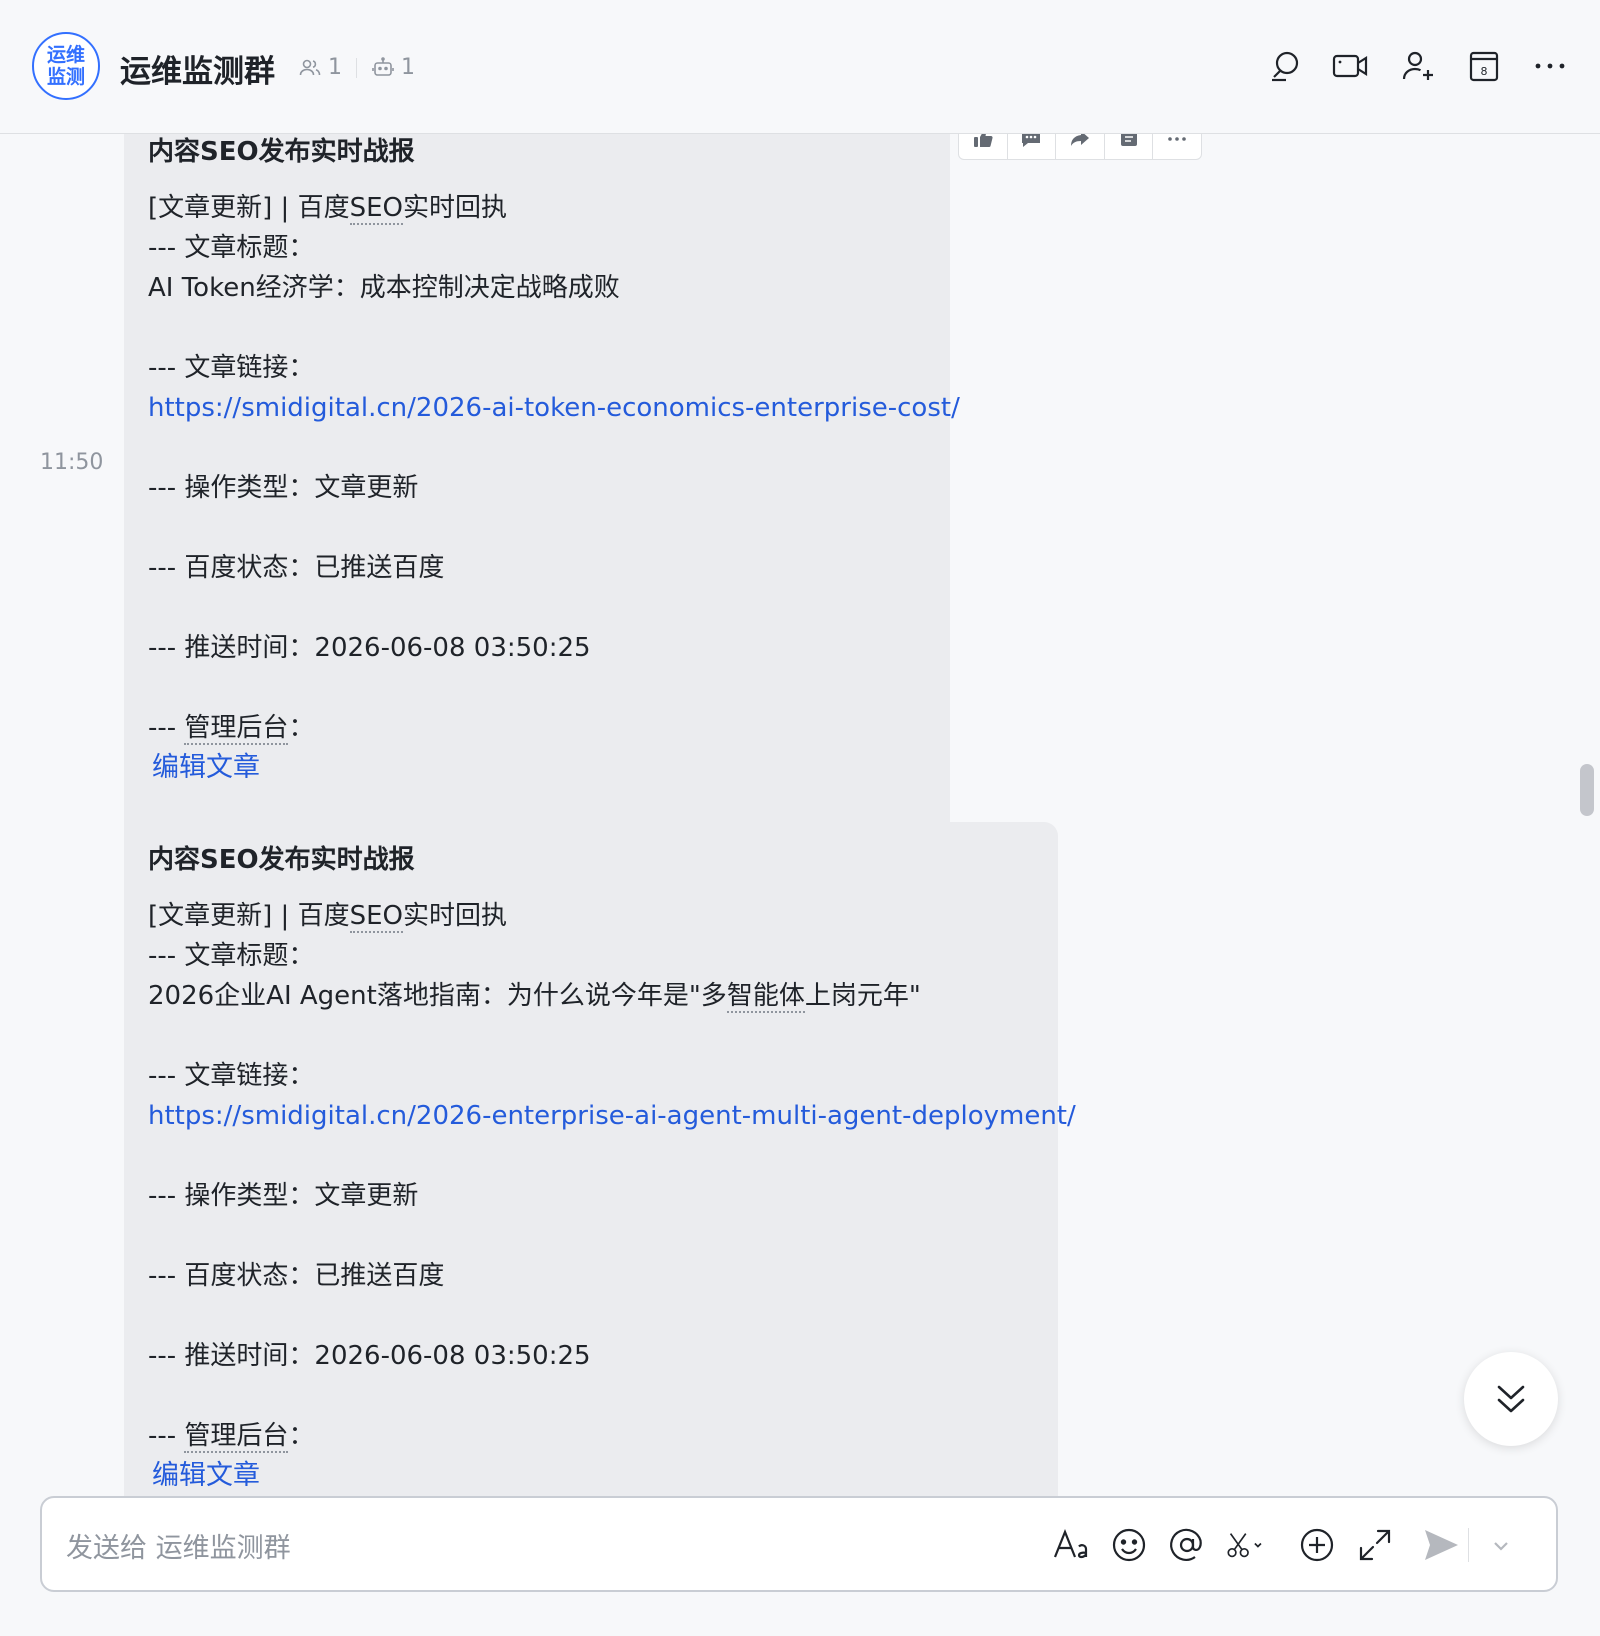 The image size is (1600, 1636). I want to click on mention-icon, so click(1187, 1545).